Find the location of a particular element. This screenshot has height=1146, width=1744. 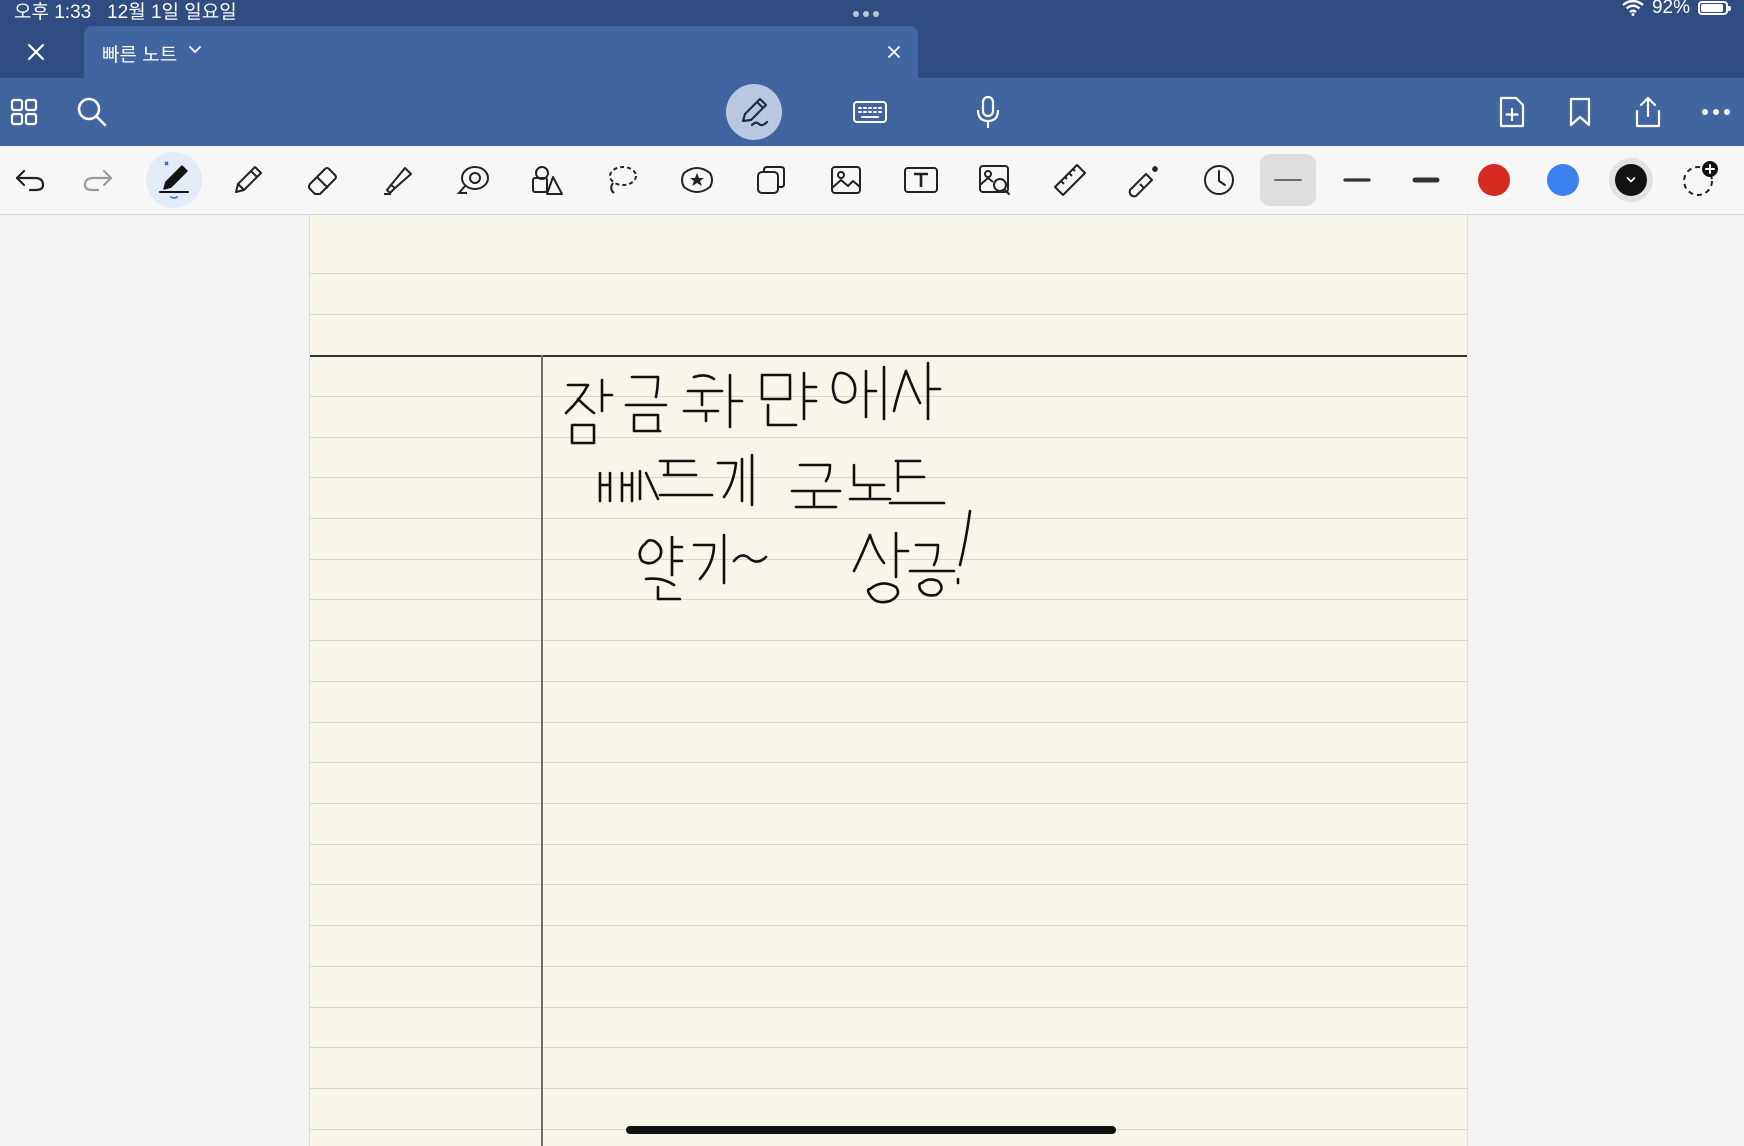

scan-icon is located at coordinates (994, 180).